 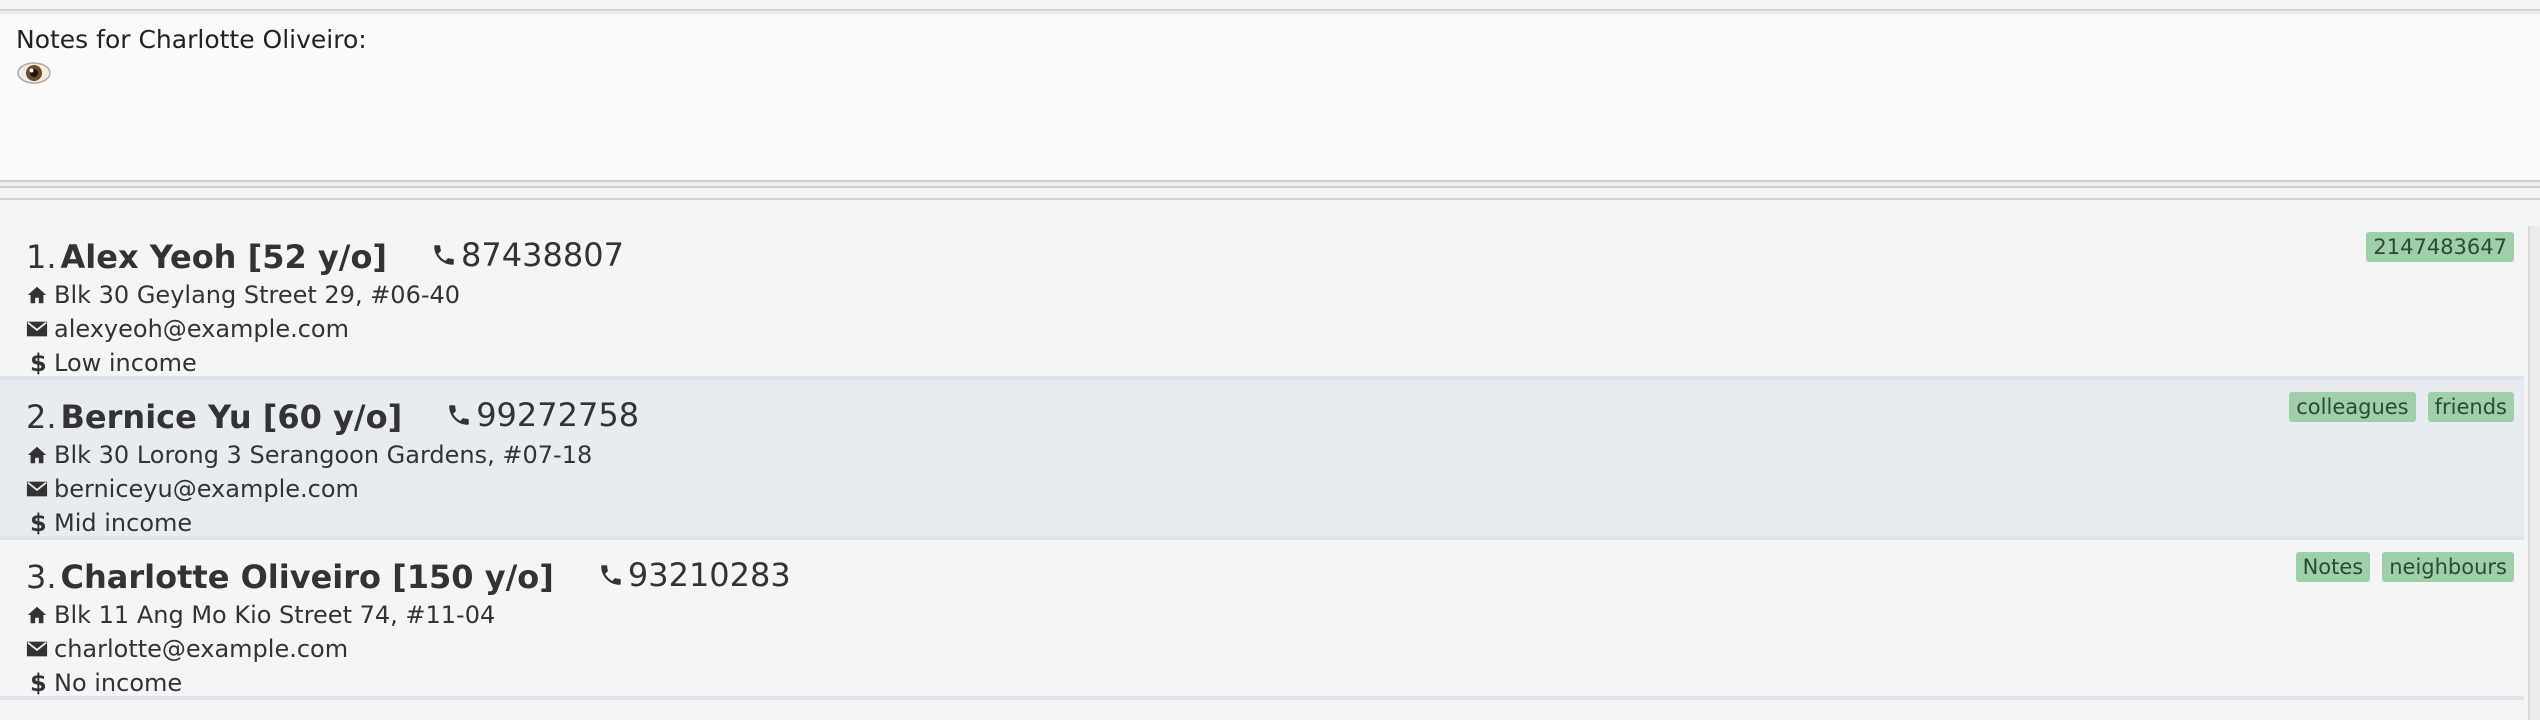 What do you see at coordinates (1262, 683) in the screenshot?
I see `person-income: $ No income` at bounding box center [1262, 683].